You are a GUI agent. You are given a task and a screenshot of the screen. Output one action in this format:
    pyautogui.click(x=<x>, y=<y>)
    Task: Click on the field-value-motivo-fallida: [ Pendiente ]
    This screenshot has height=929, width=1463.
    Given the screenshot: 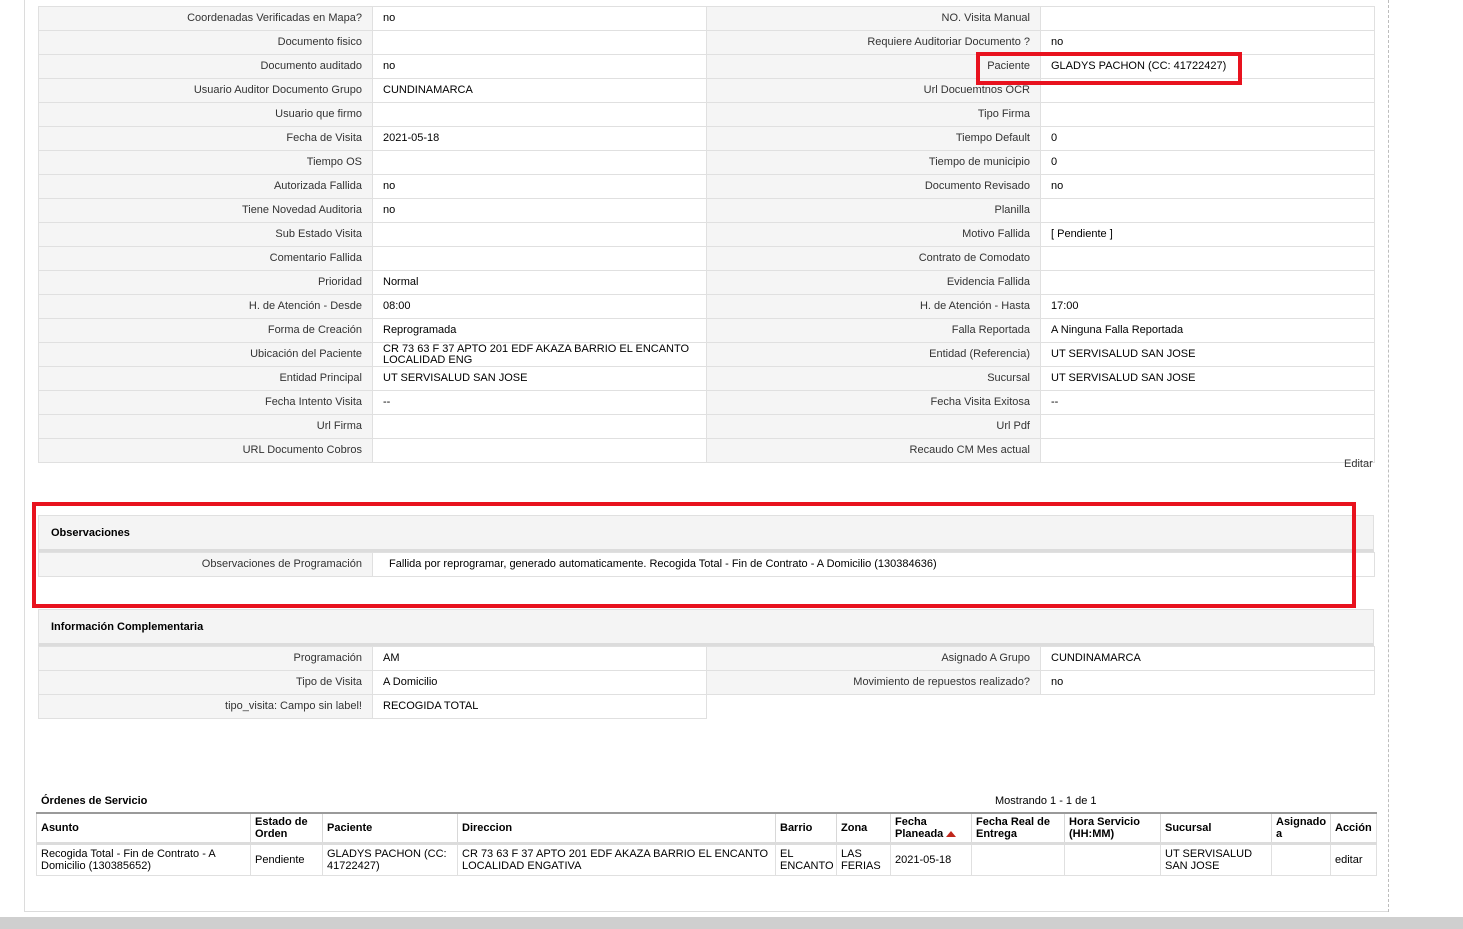 What is the action you would take?
    pyautogui.click(x=1207, y=234)
    